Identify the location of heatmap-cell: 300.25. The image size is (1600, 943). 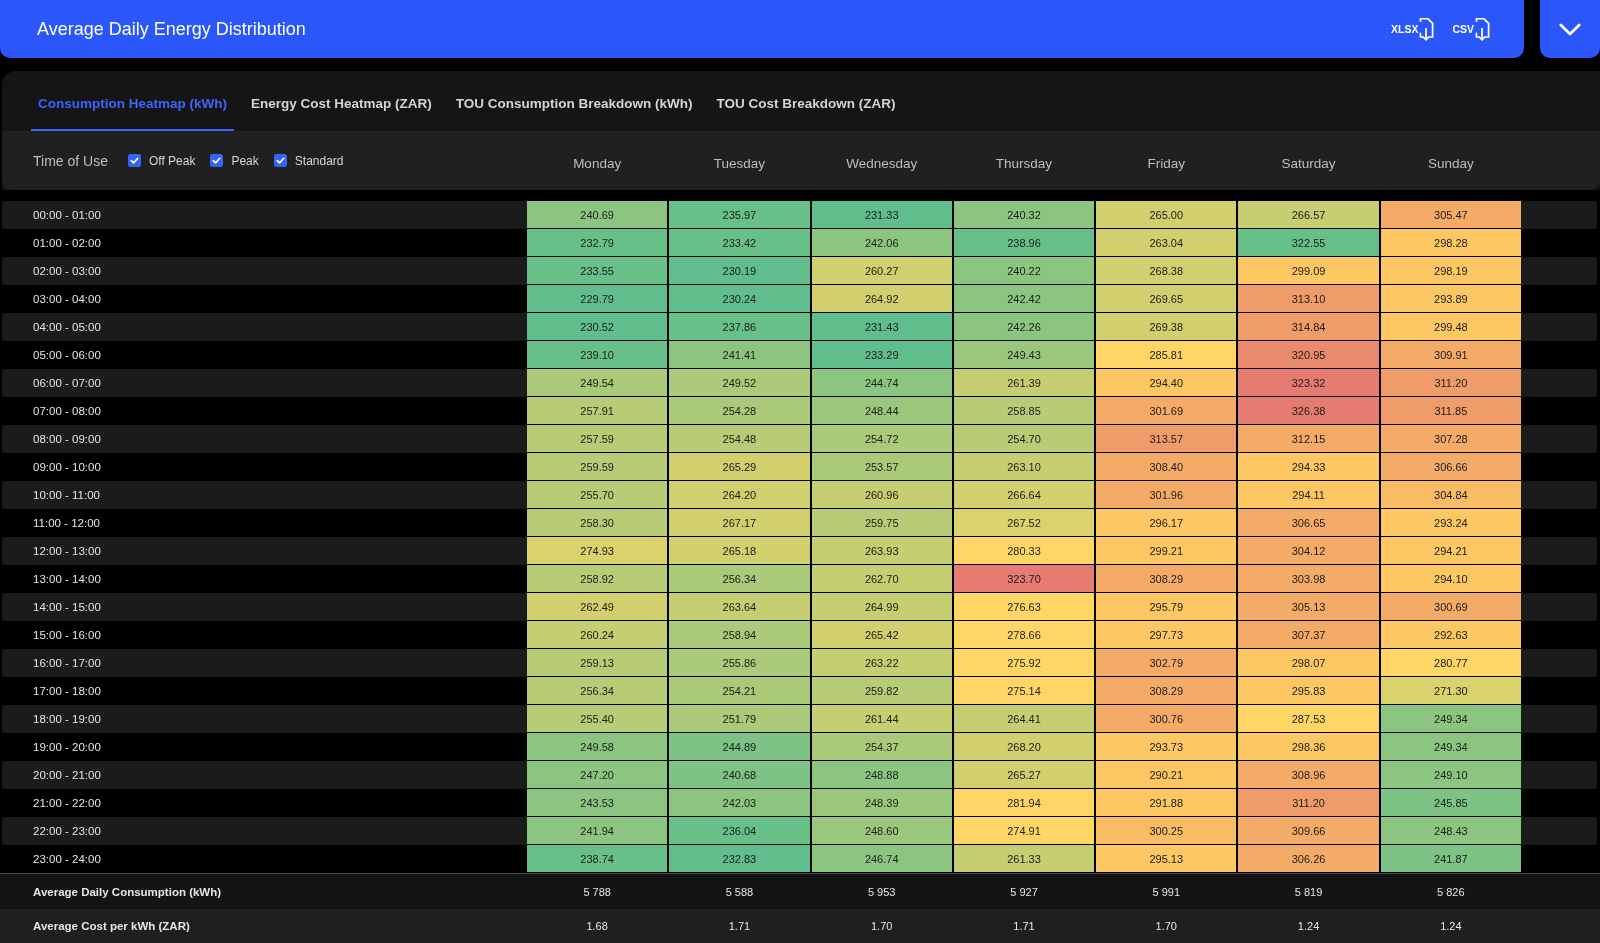
(1166, 830).